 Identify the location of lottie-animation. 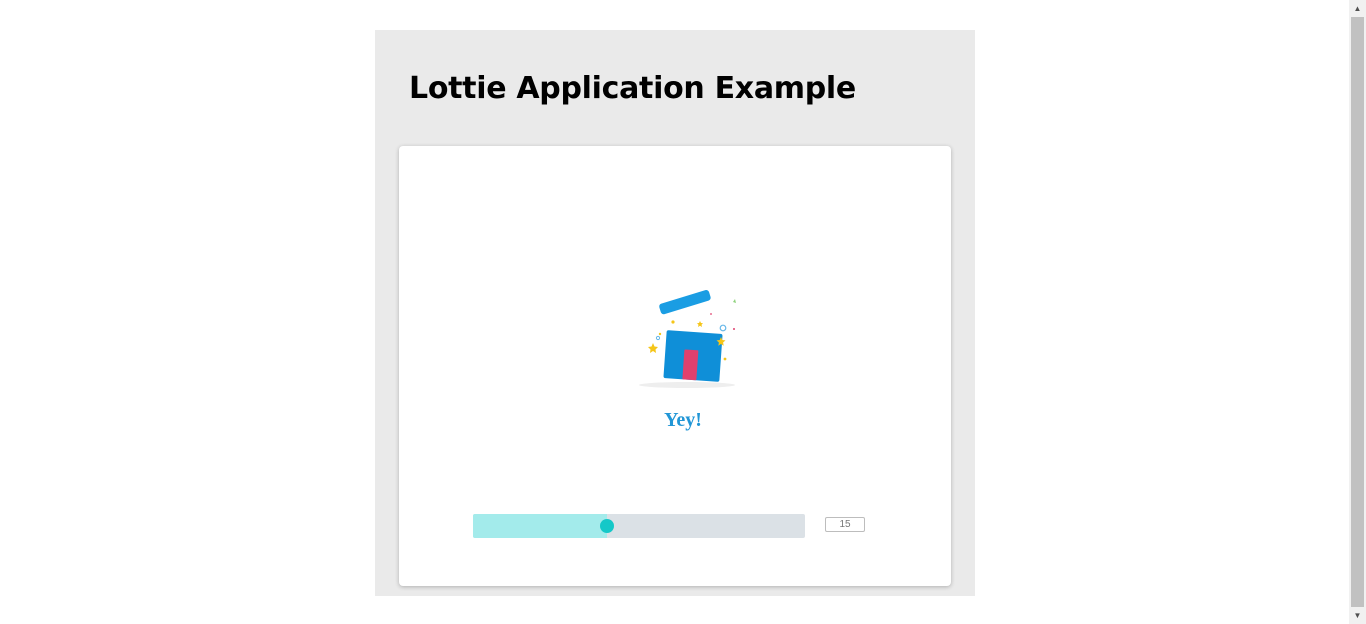
(690, 338).